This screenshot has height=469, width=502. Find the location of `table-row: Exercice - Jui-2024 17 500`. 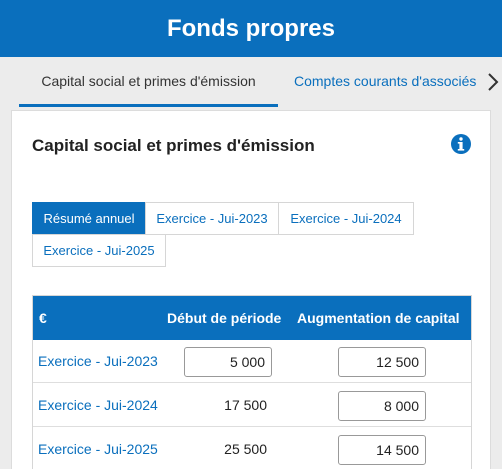

table-row: Exercice - Jui-2024 17 500 is located at coordinates (252, 405).